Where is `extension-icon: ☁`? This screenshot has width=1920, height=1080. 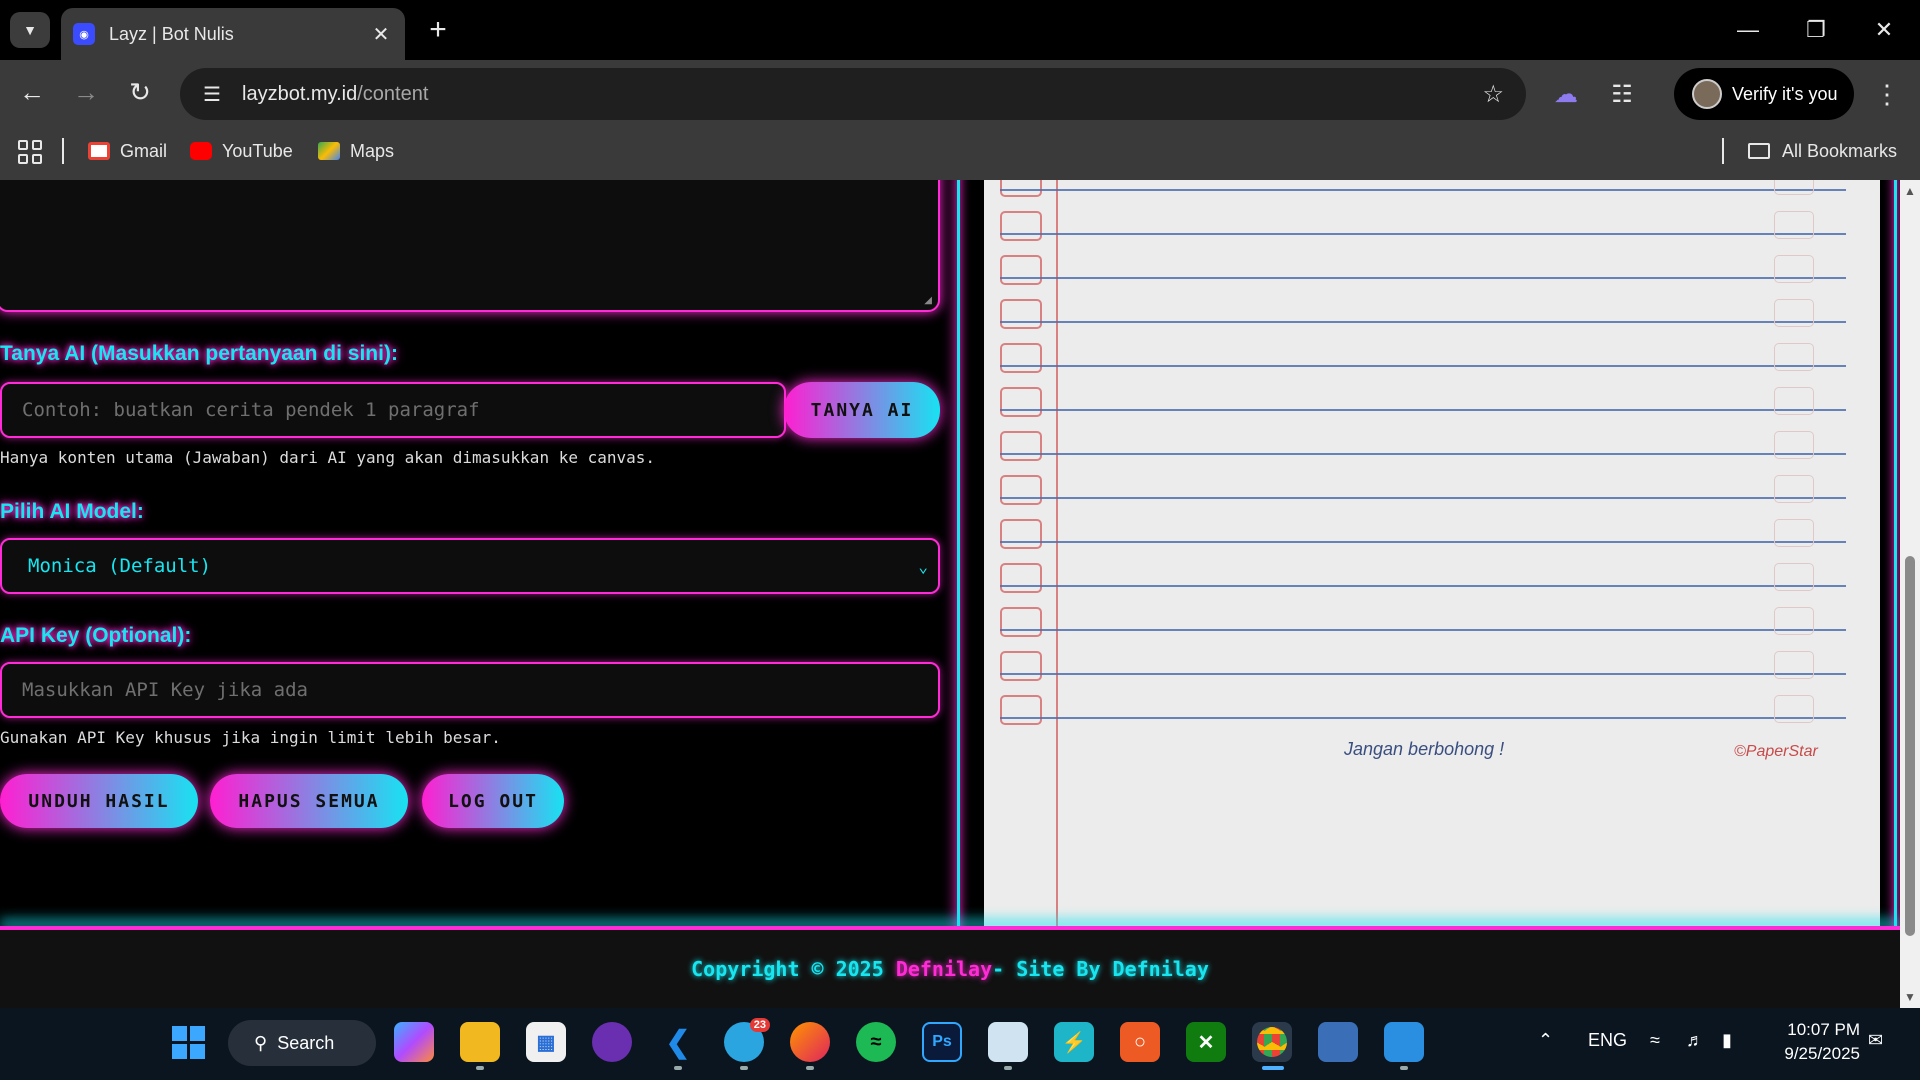 extension-icon: ☁ is located at coordinates (1566, 94).